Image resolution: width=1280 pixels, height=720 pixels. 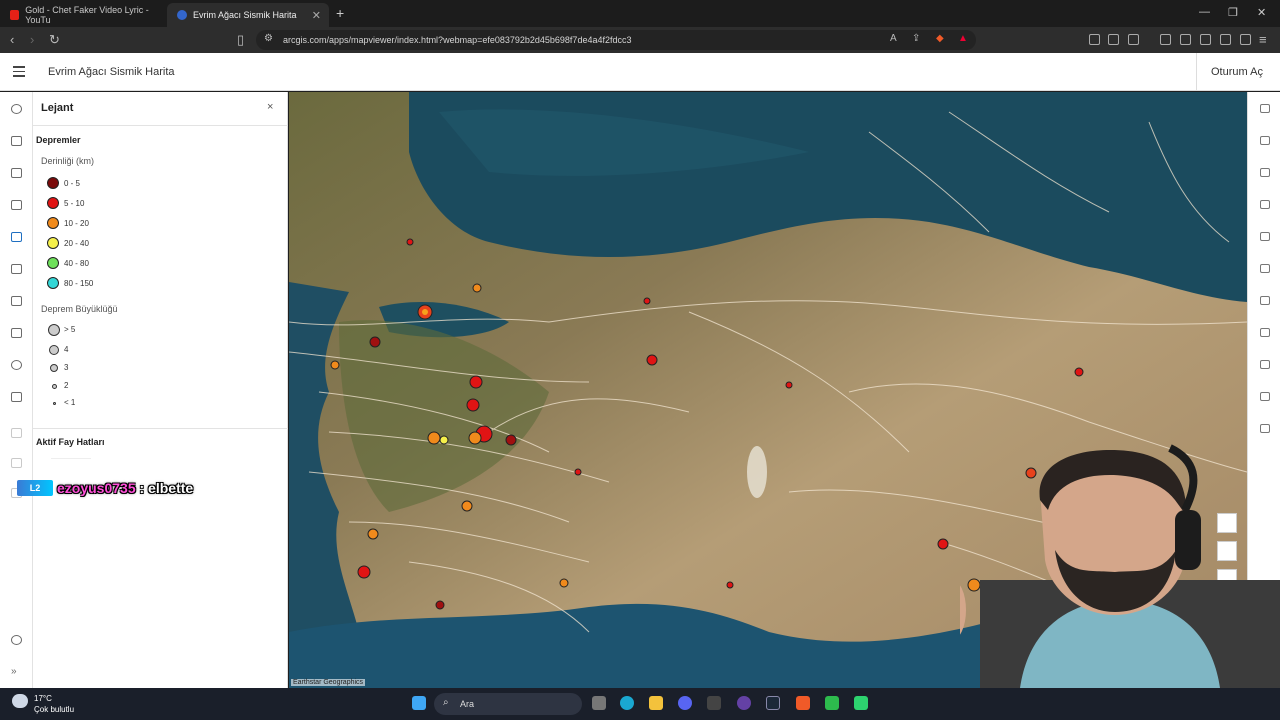 What do you see at coordinates (74, 203) in the screenshot?
I see `depth-label: 5 - 10` at bounding box center [74, 203].